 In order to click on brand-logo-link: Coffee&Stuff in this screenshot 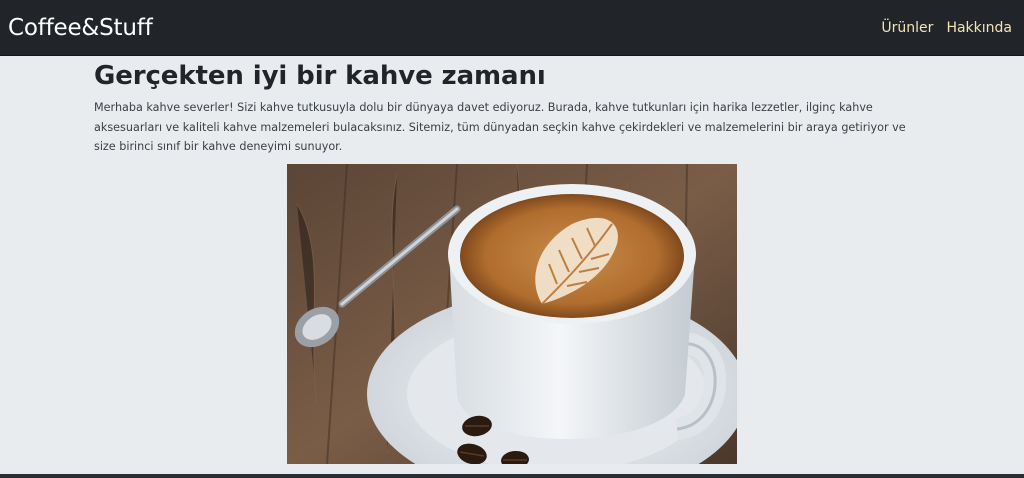, I will do `click(80, 28)`.